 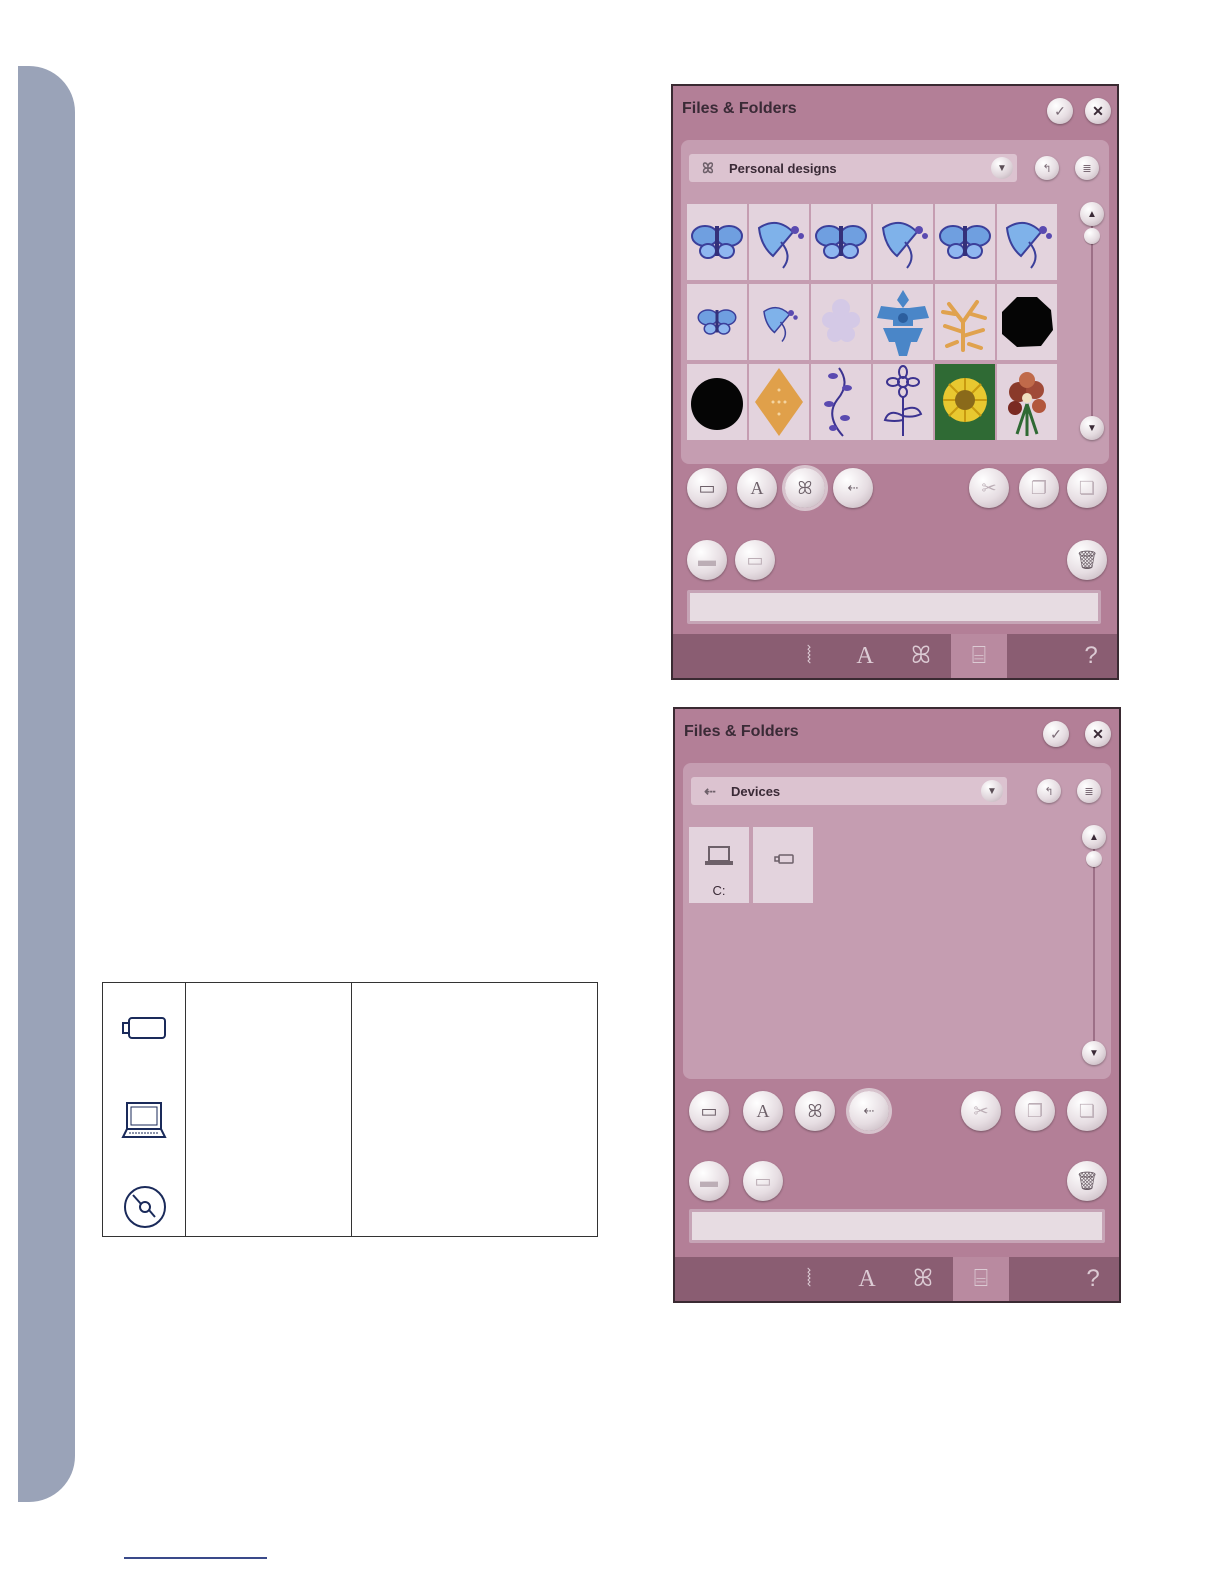 I want to click on location-label: Personal designs, so click(x=783, y=168).